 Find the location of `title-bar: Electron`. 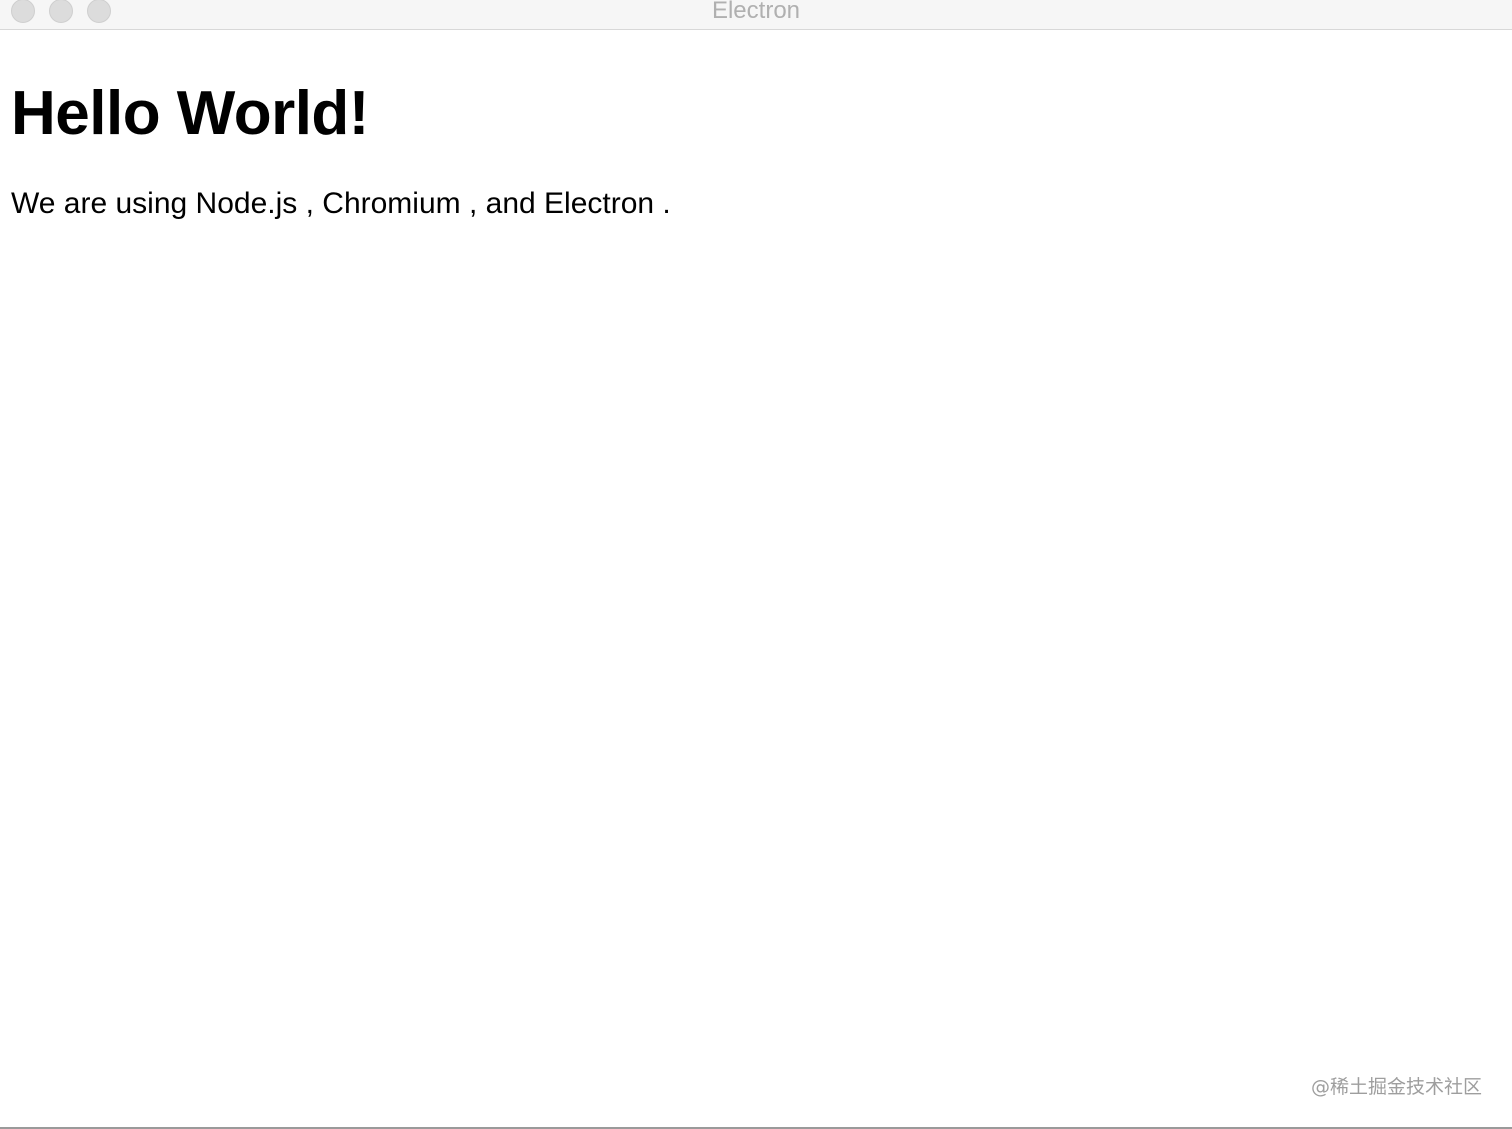

title-bar: Electron is located at coordinates (756, 15).